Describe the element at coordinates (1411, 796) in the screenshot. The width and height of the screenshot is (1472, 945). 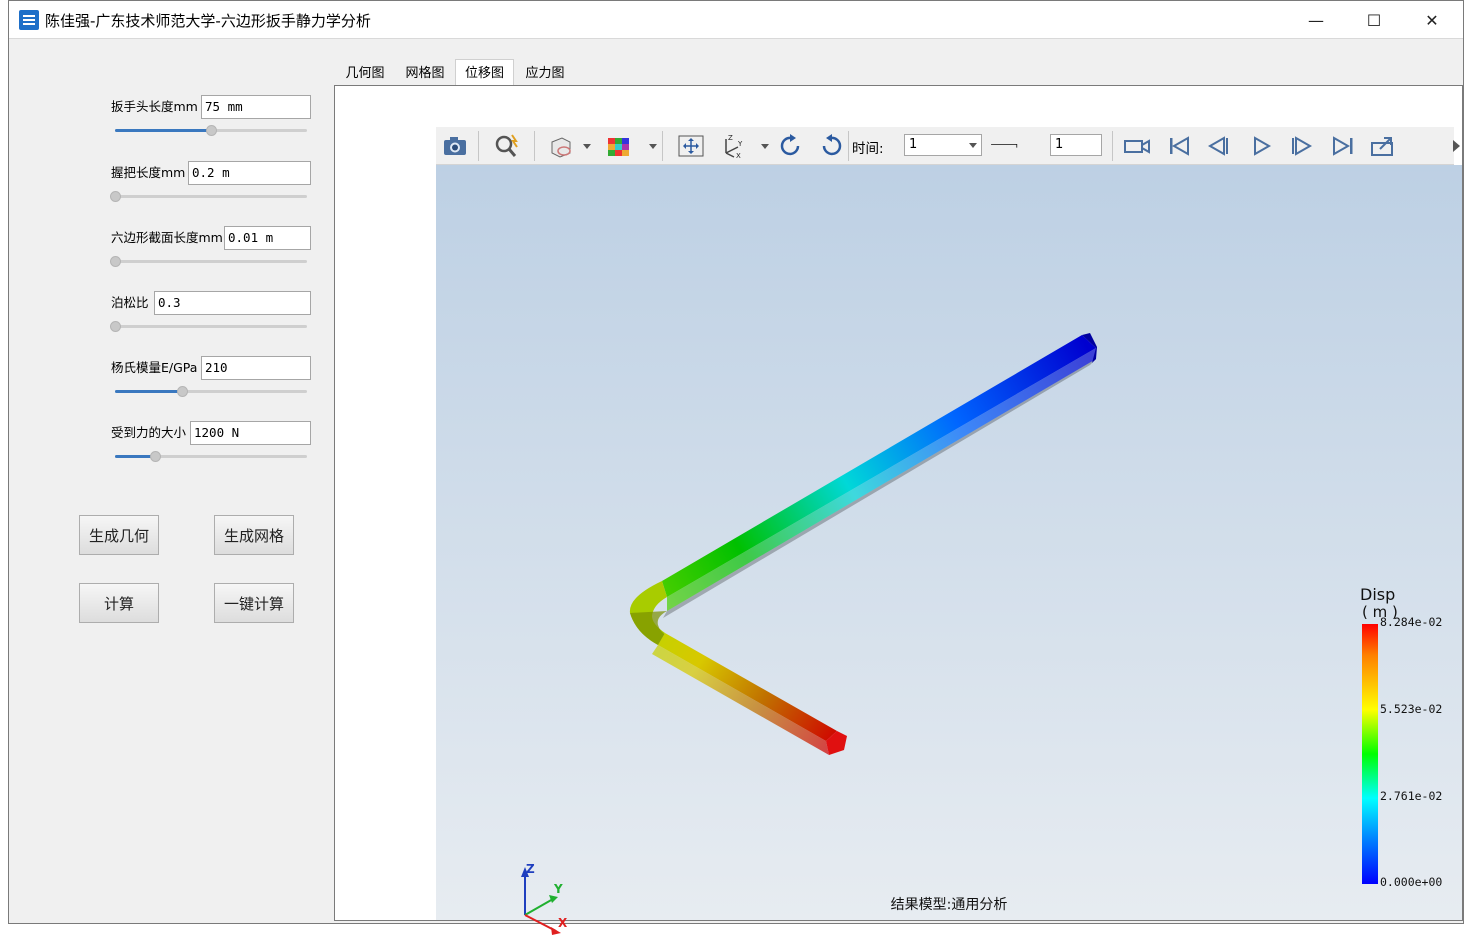
I see `legend-tick: 2.761e-02` at that location.